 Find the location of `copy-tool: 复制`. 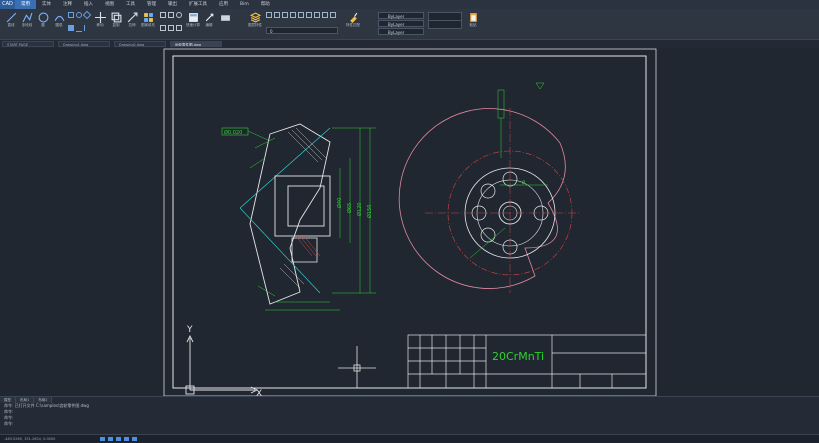

copy-tool: 复制 is located at coordinates (116, 21).